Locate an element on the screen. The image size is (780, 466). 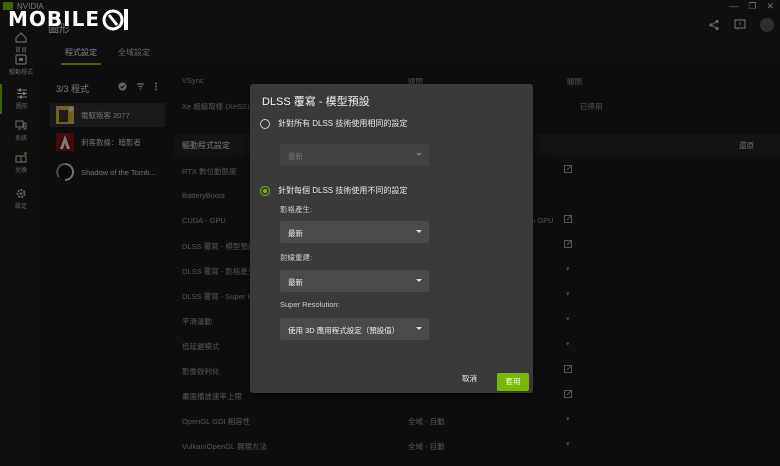
sidebar: 首頁 驅動程式 圖形 系統 兌換 設定 is located at coordinates (21, 239).